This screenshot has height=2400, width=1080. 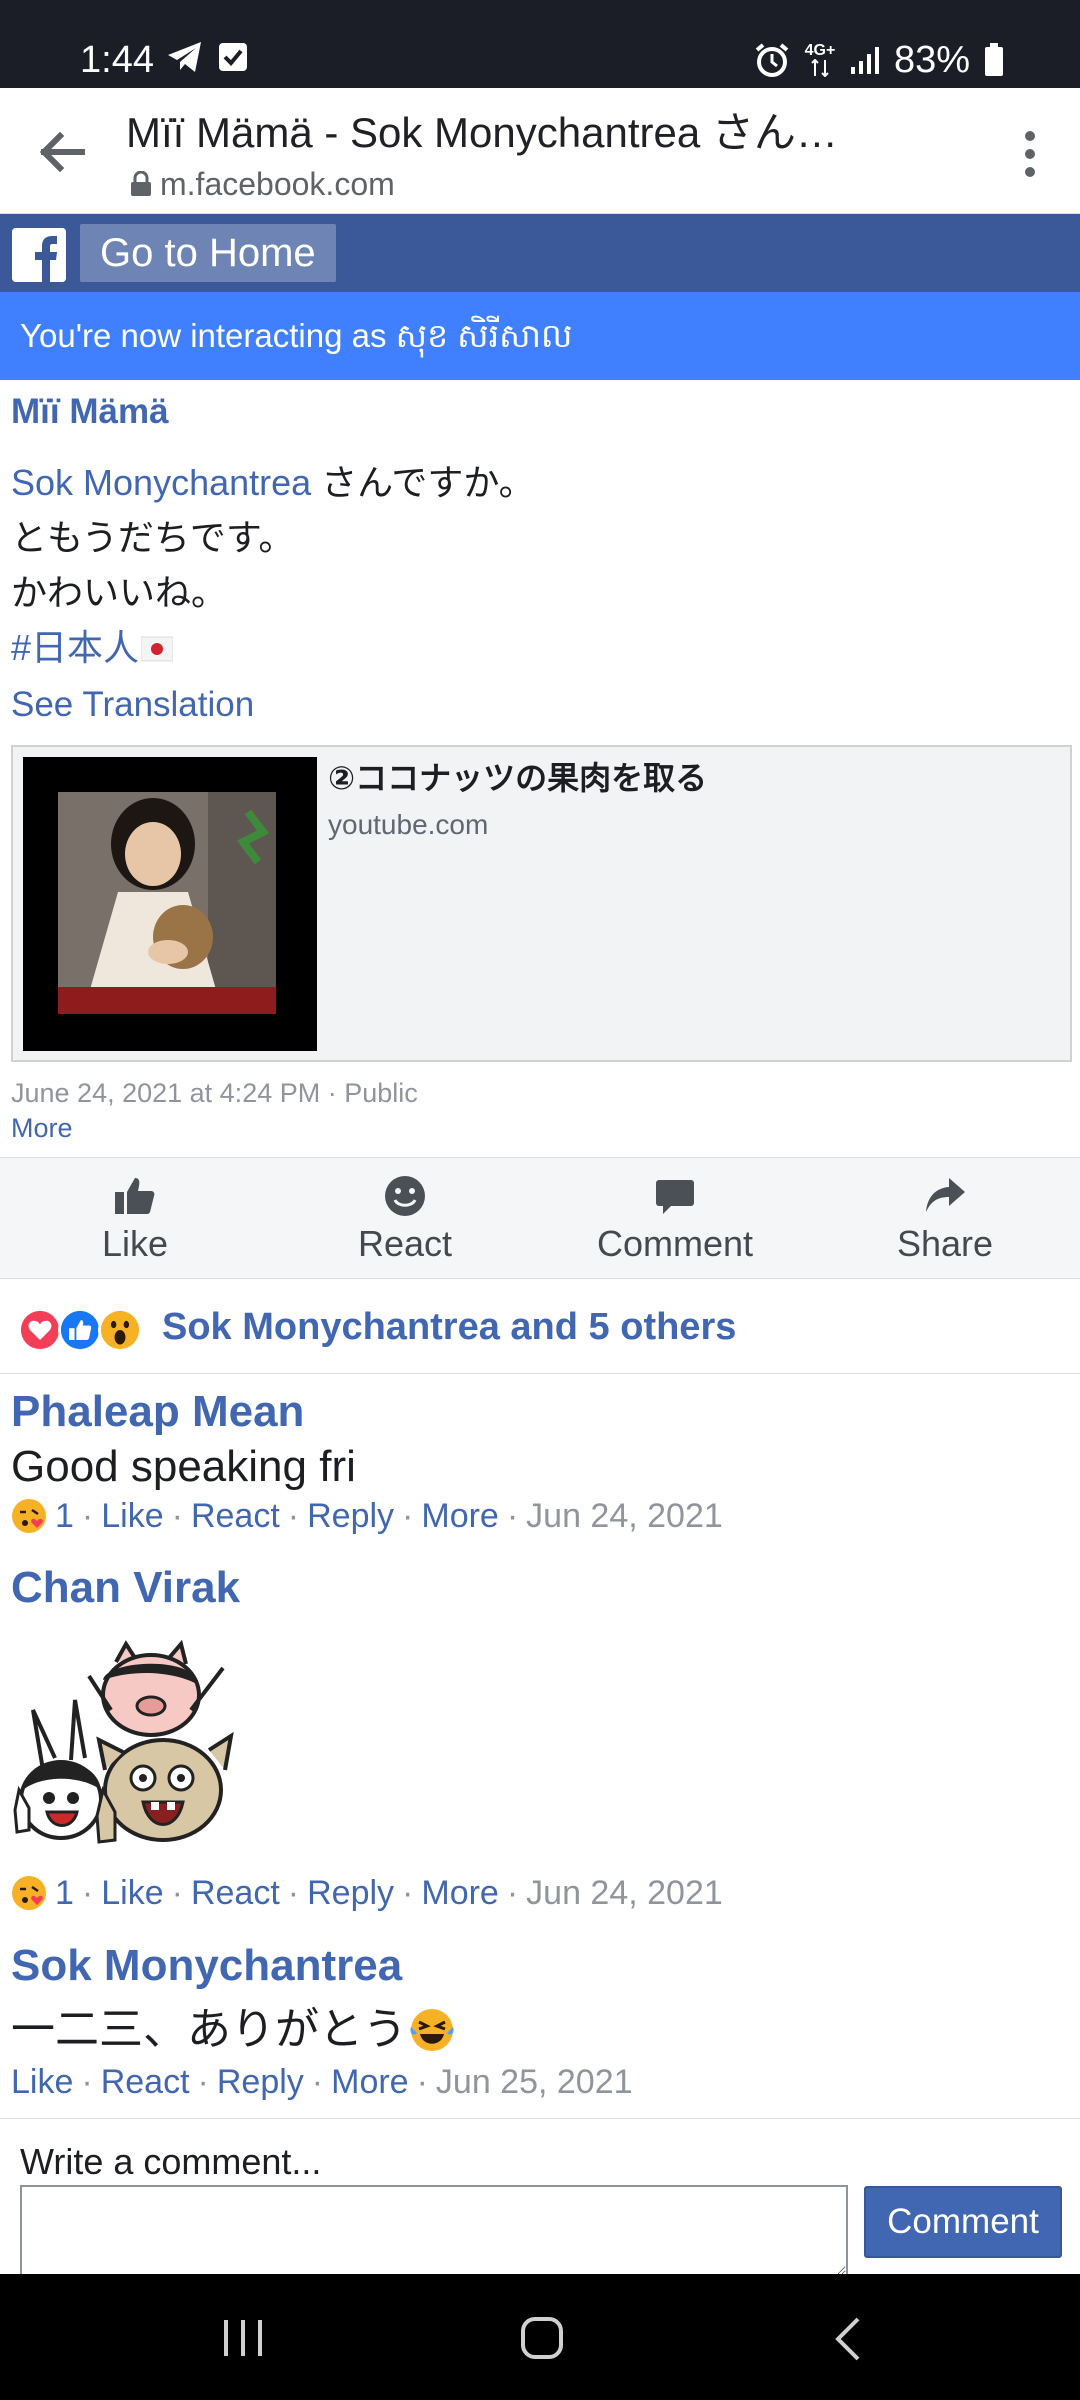 I want to click on reactions-summary: Sok Monychantrea and 5 others, so click(x=540, y=1327).